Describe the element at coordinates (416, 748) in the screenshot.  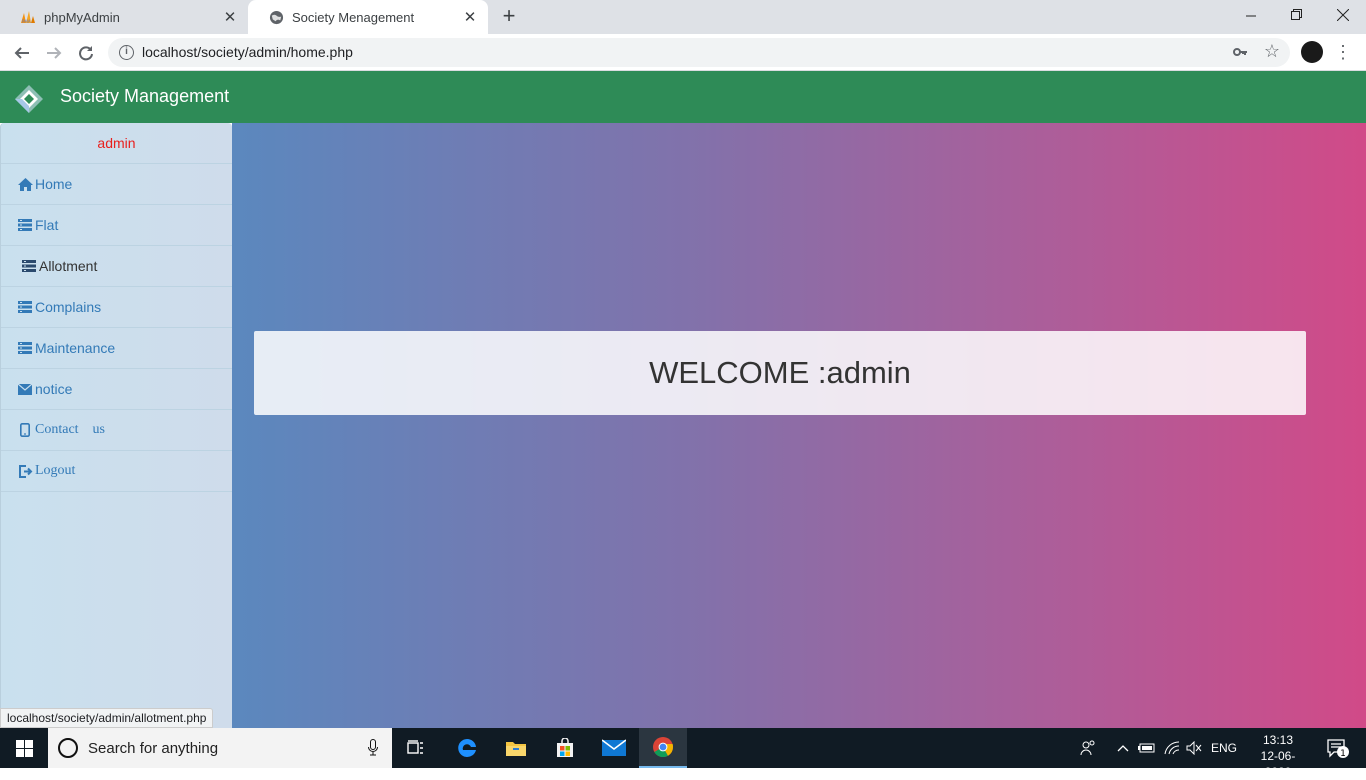
I see `task-view-icon` at that location.